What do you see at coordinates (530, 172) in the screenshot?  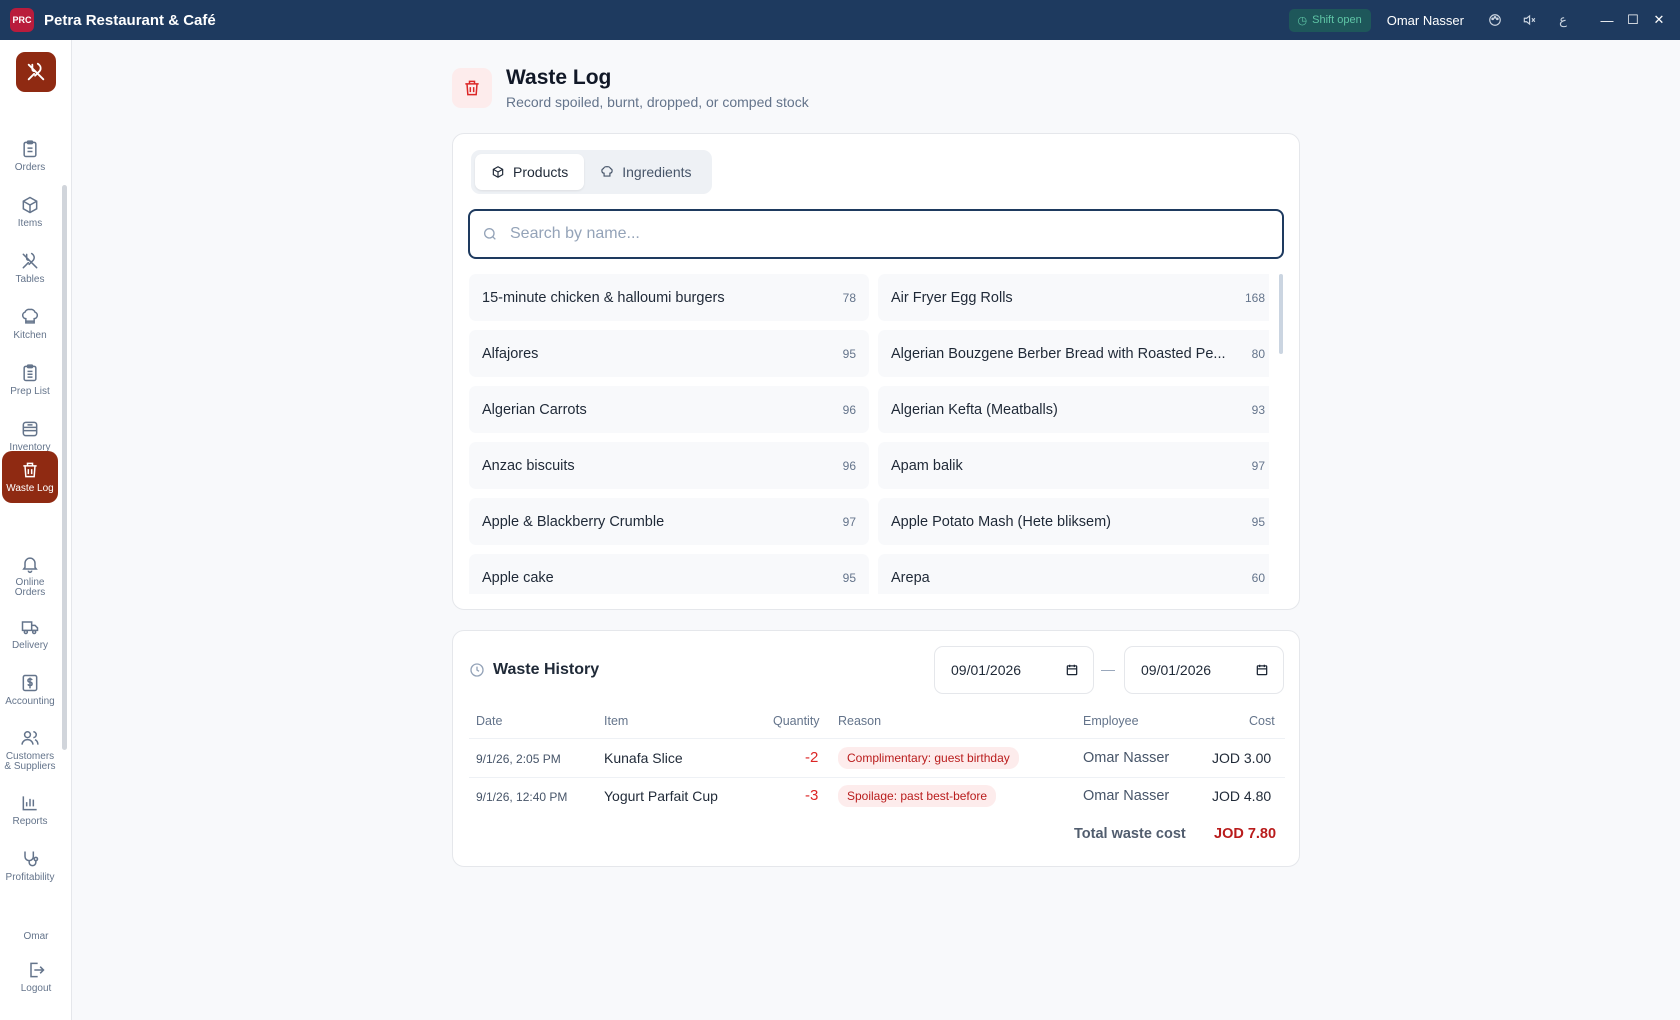 I see `tab-products: Products` at bounding box center [530, 172].